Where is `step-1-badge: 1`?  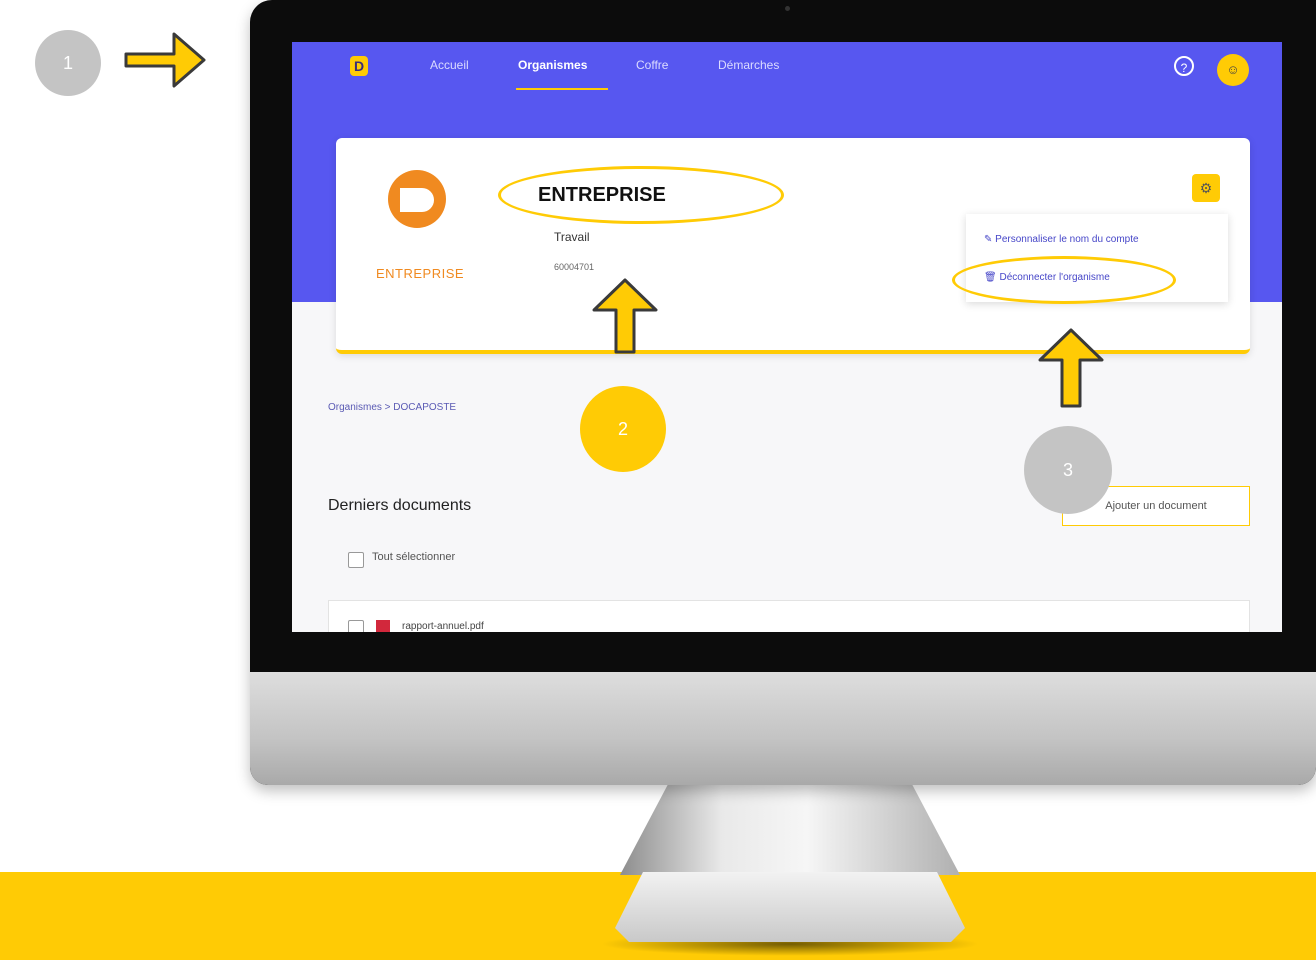
step-1-badge: 1 is located at coordinates (68, 63).